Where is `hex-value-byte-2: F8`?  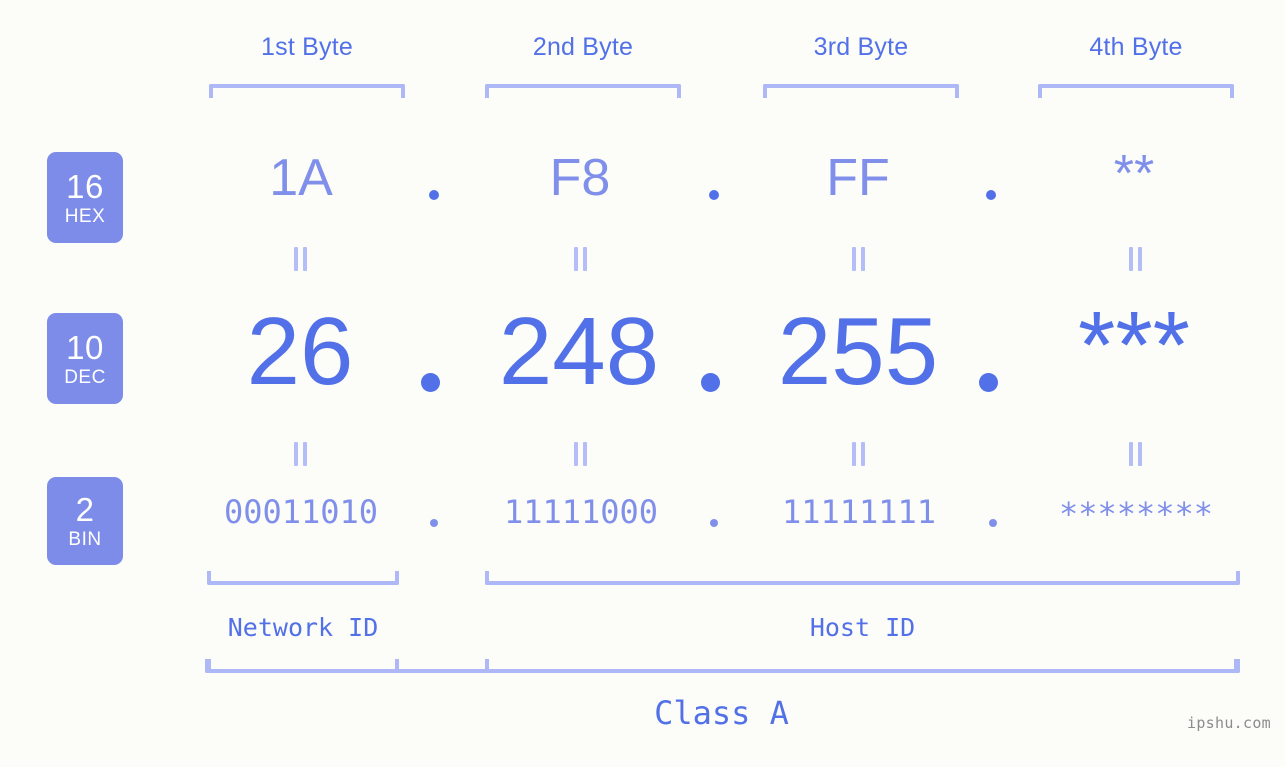 hex-value-byte-2: F8 is located at coordinates (580, 178).